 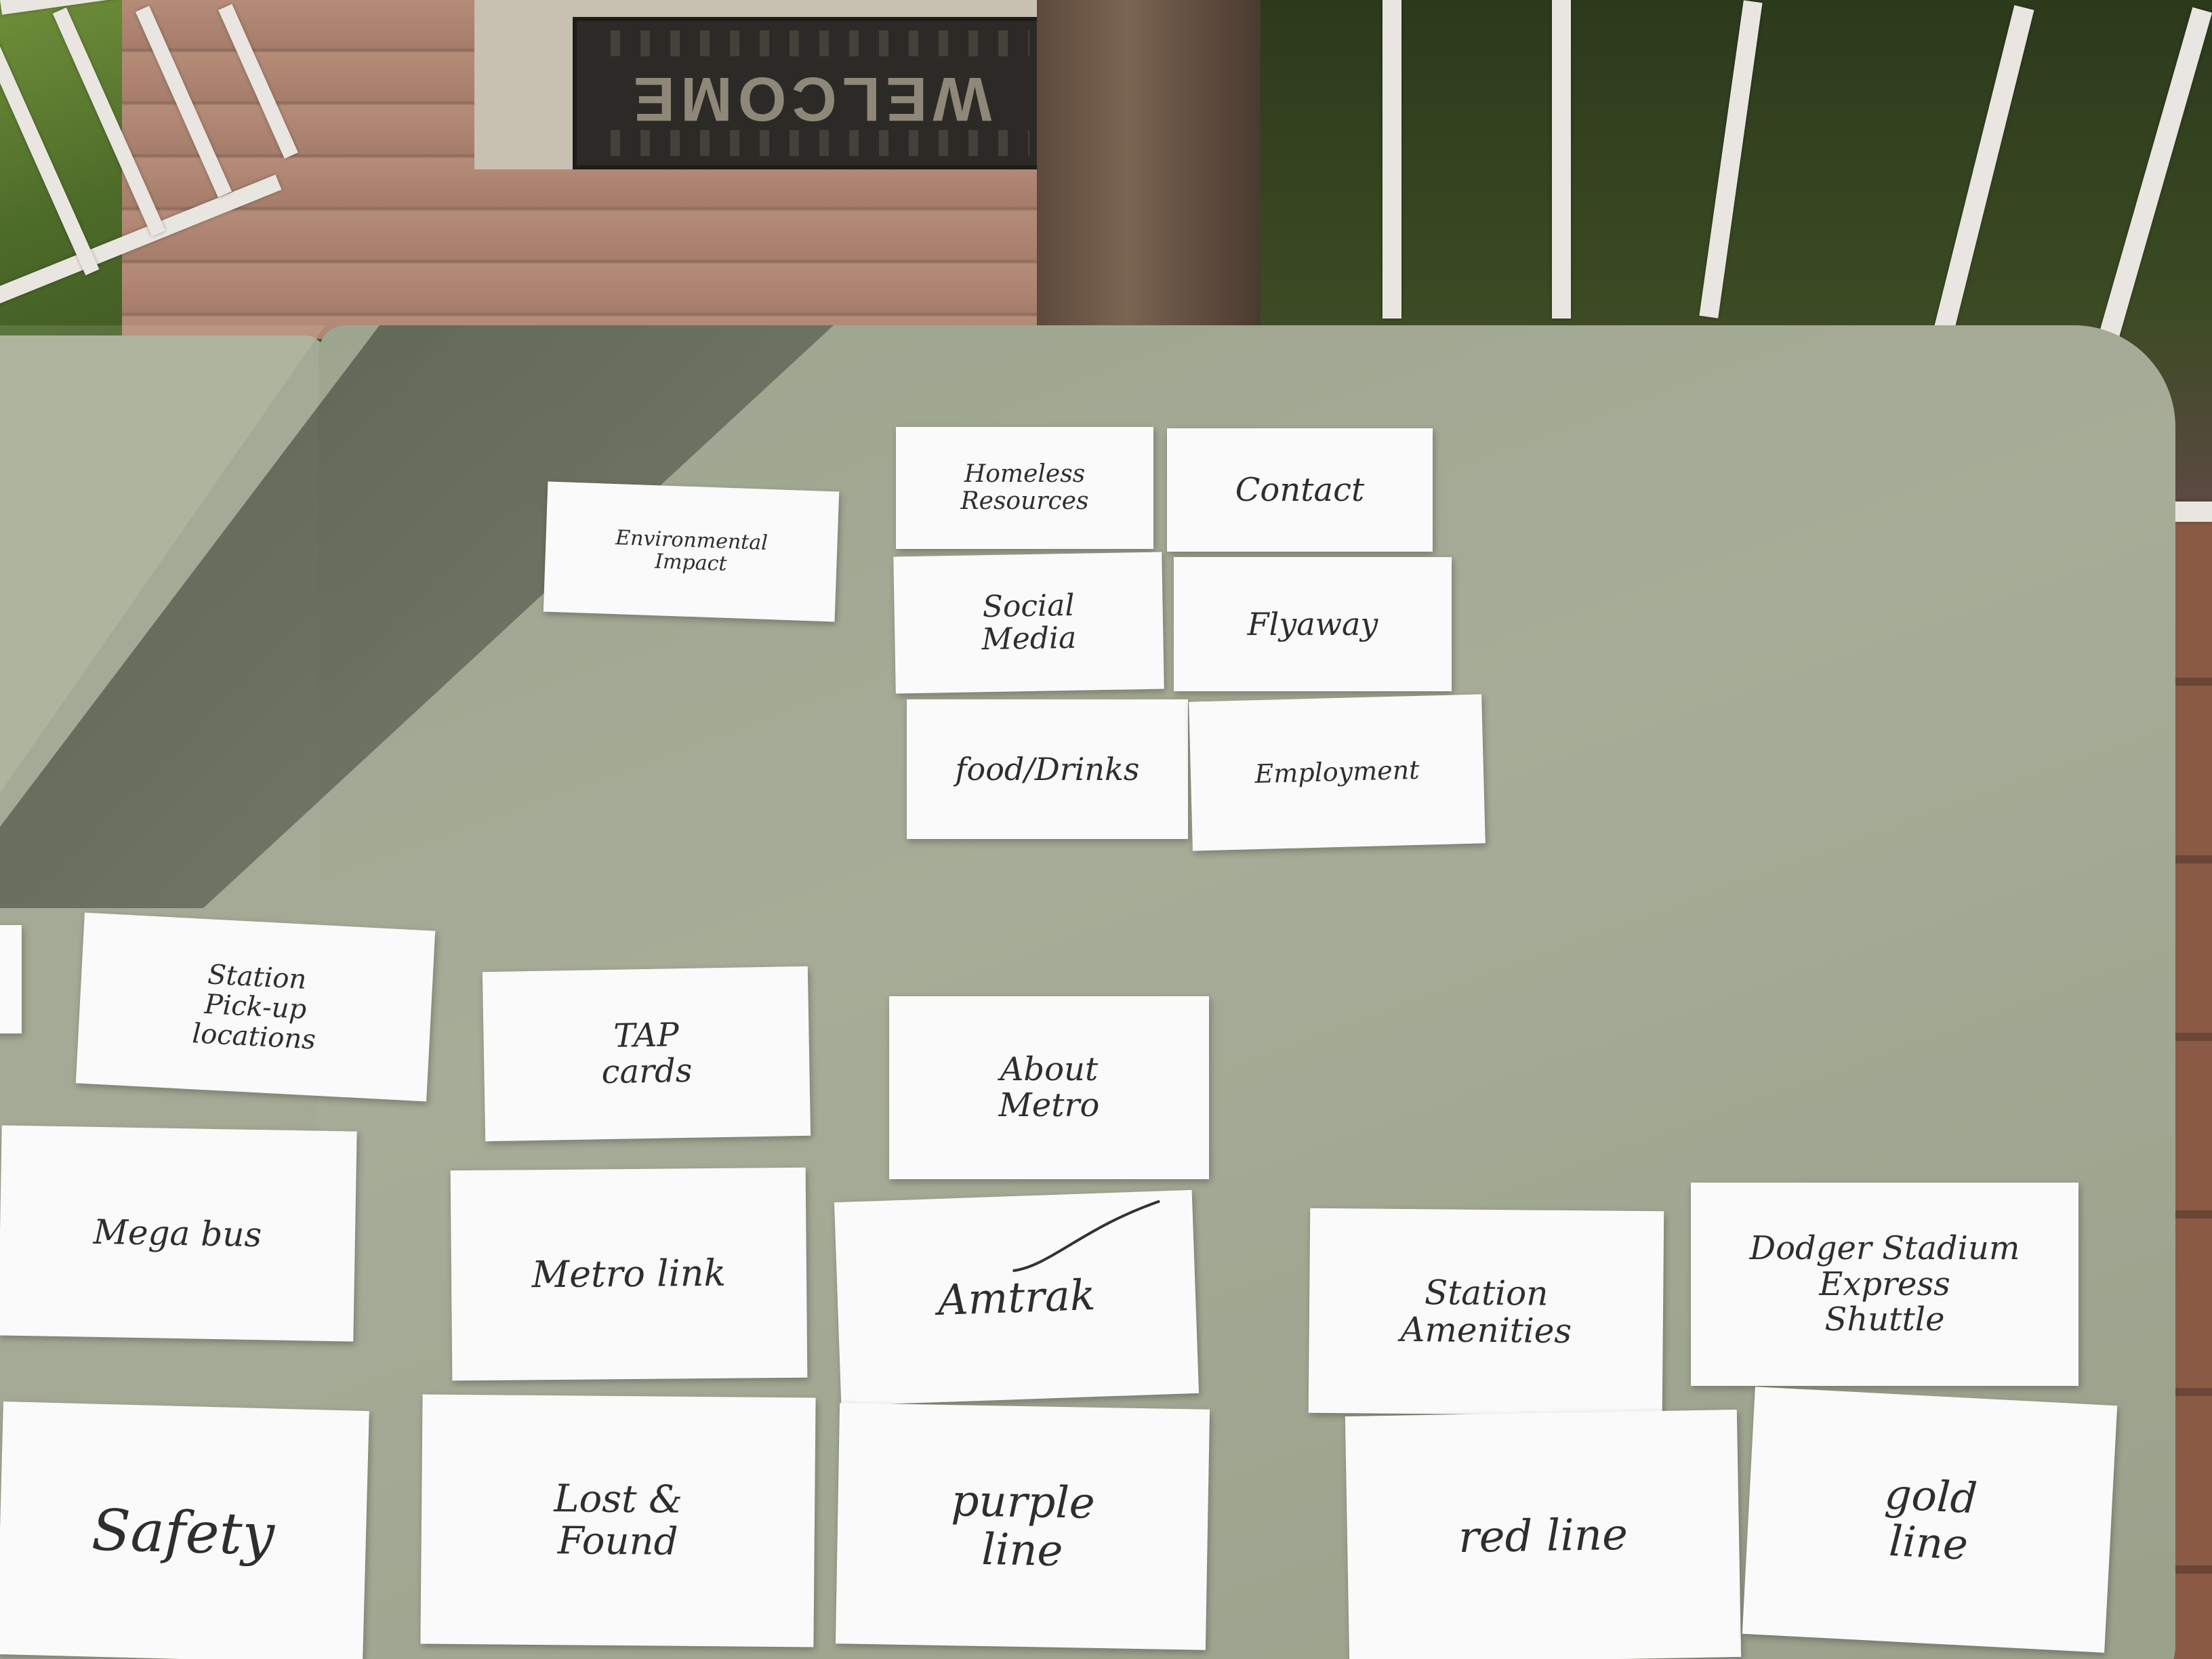 I want to click on card-label: Station Amenities, so click(x=1486, y=1312).